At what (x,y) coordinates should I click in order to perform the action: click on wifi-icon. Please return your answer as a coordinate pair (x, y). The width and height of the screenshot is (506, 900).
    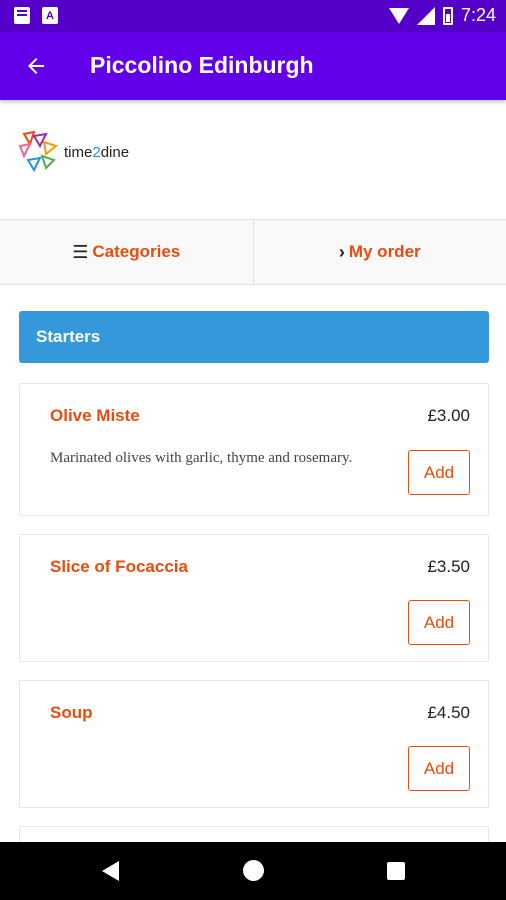
    Looking at the image, I should click on (398, 15).